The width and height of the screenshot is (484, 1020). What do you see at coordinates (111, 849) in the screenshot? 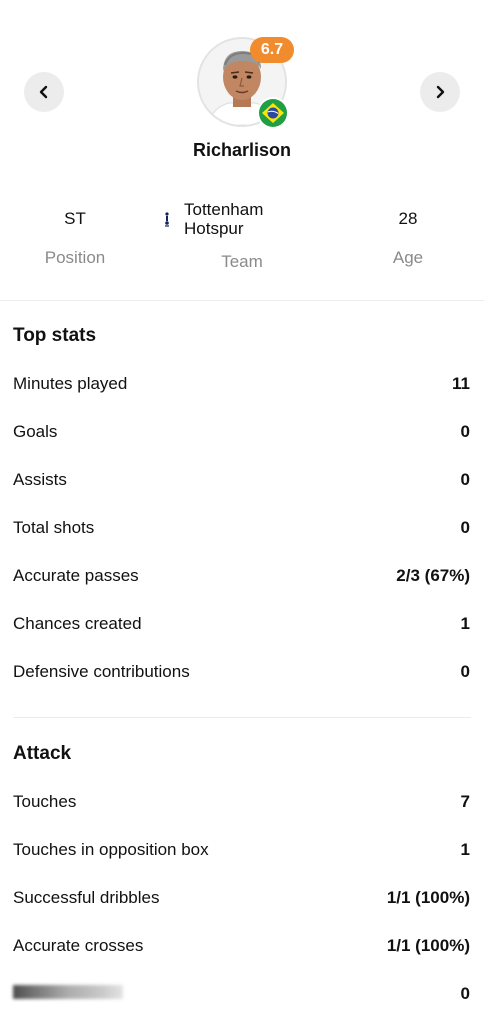
I see `stat-label: Touches in opposition box` at bounding box center [111, 849].